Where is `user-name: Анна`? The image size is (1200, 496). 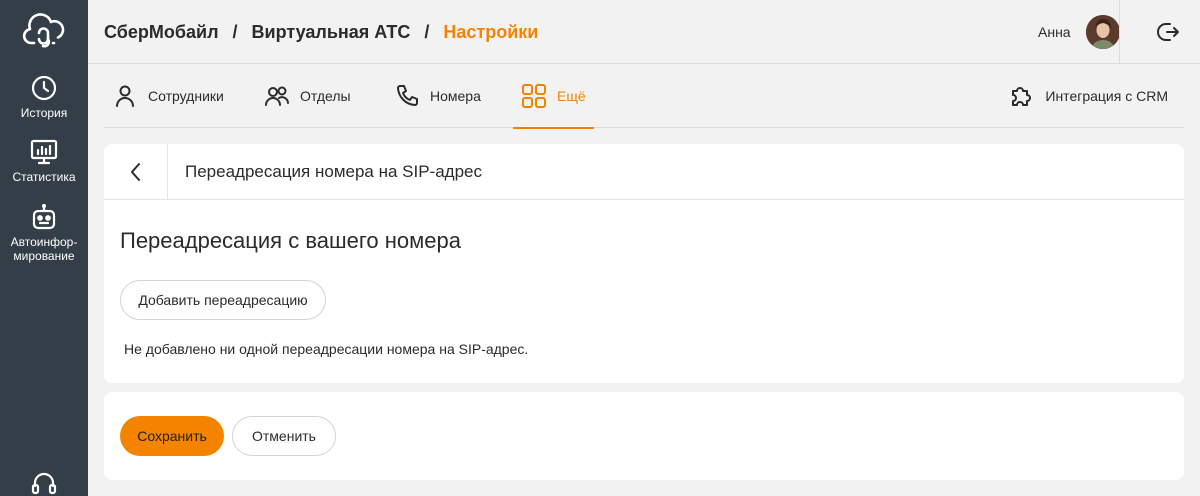 user-name: Анна is located at coordinates (1054, 32).